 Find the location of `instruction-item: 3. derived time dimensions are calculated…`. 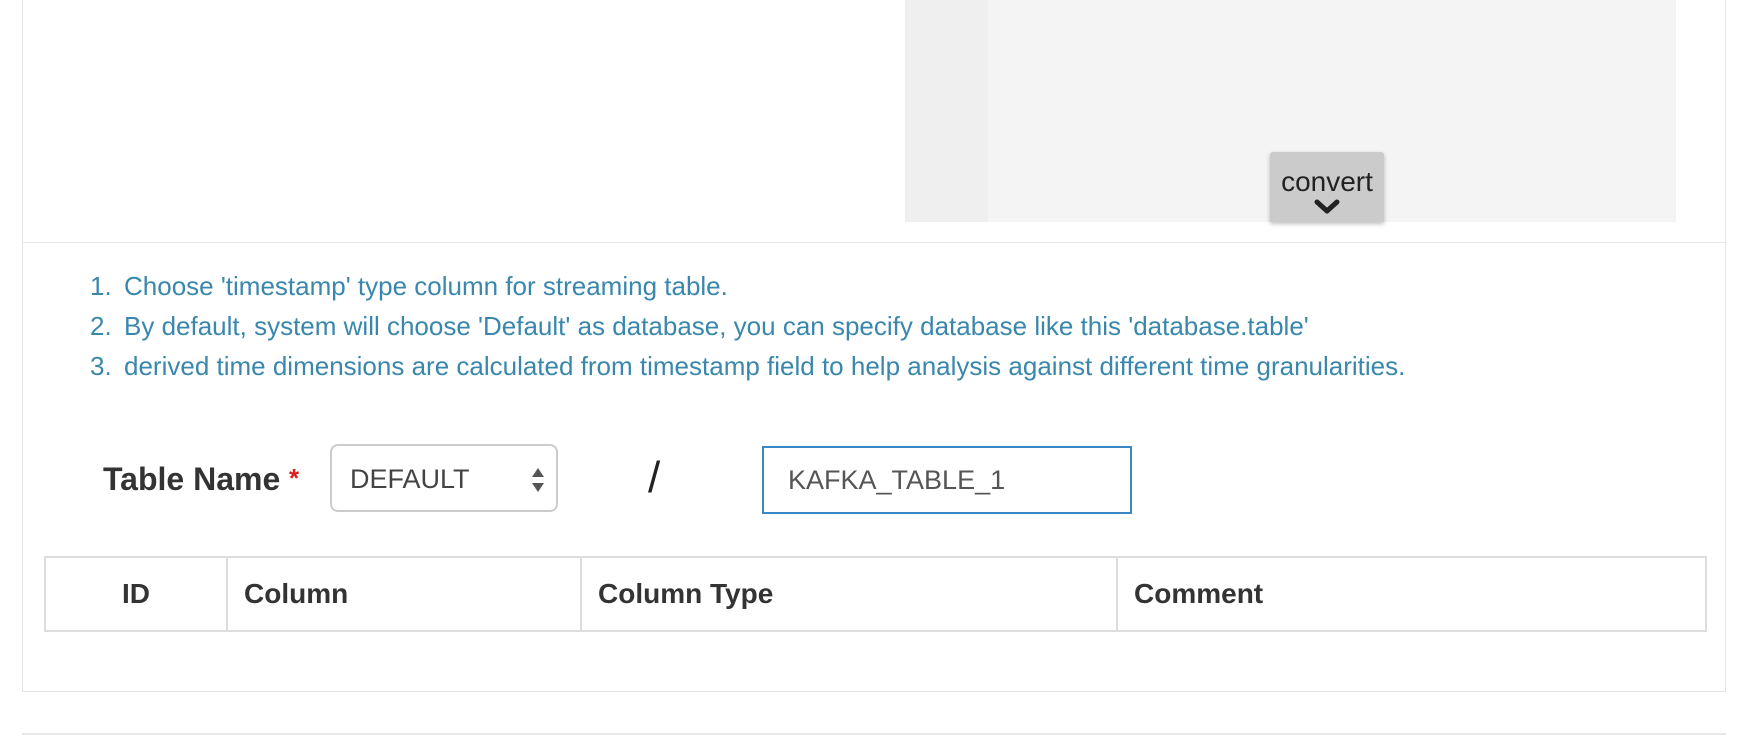

instruction-item: 3. derived time dimensions are calculated… is located at coordinates (747, 366).